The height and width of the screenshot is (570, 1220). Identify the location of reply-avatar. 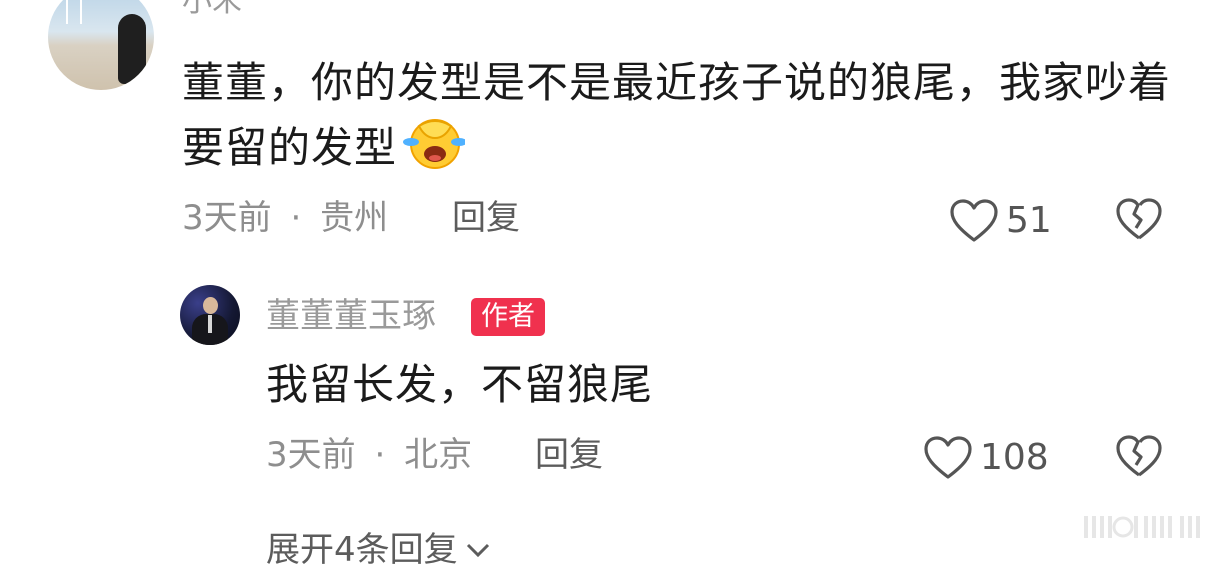
(210, 315).